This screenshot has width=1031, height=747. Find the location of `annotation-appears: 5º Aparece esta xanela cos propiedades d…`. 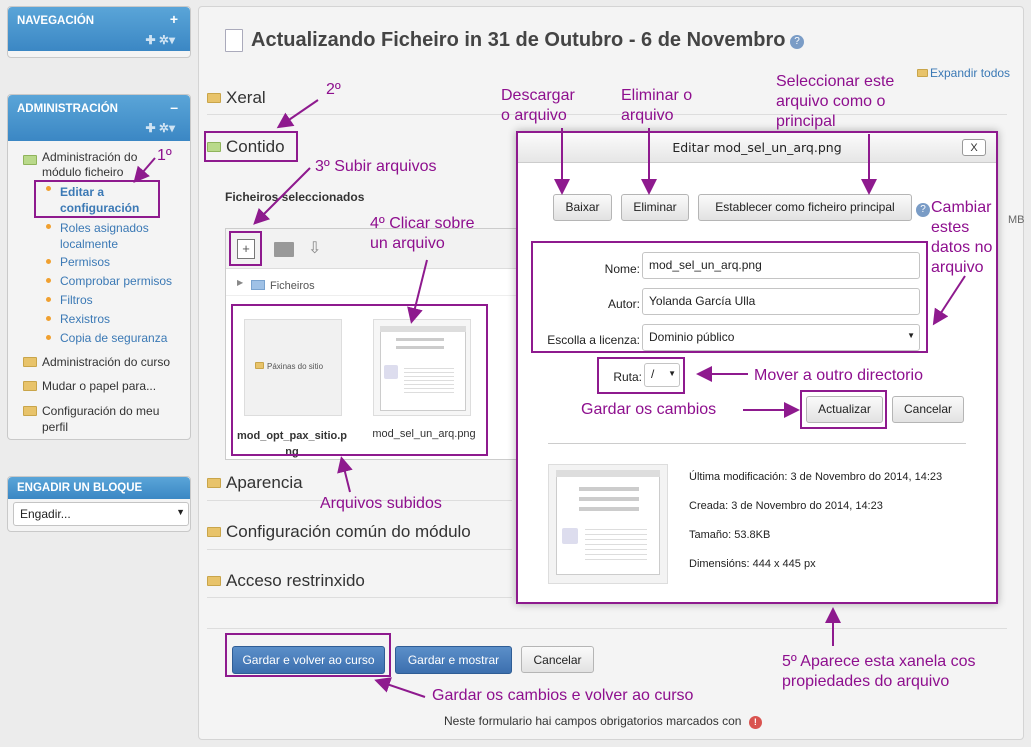

annotation-appears: 5º Aparece esta xanela cos propiedades d… is located at coordinates (879, 672).